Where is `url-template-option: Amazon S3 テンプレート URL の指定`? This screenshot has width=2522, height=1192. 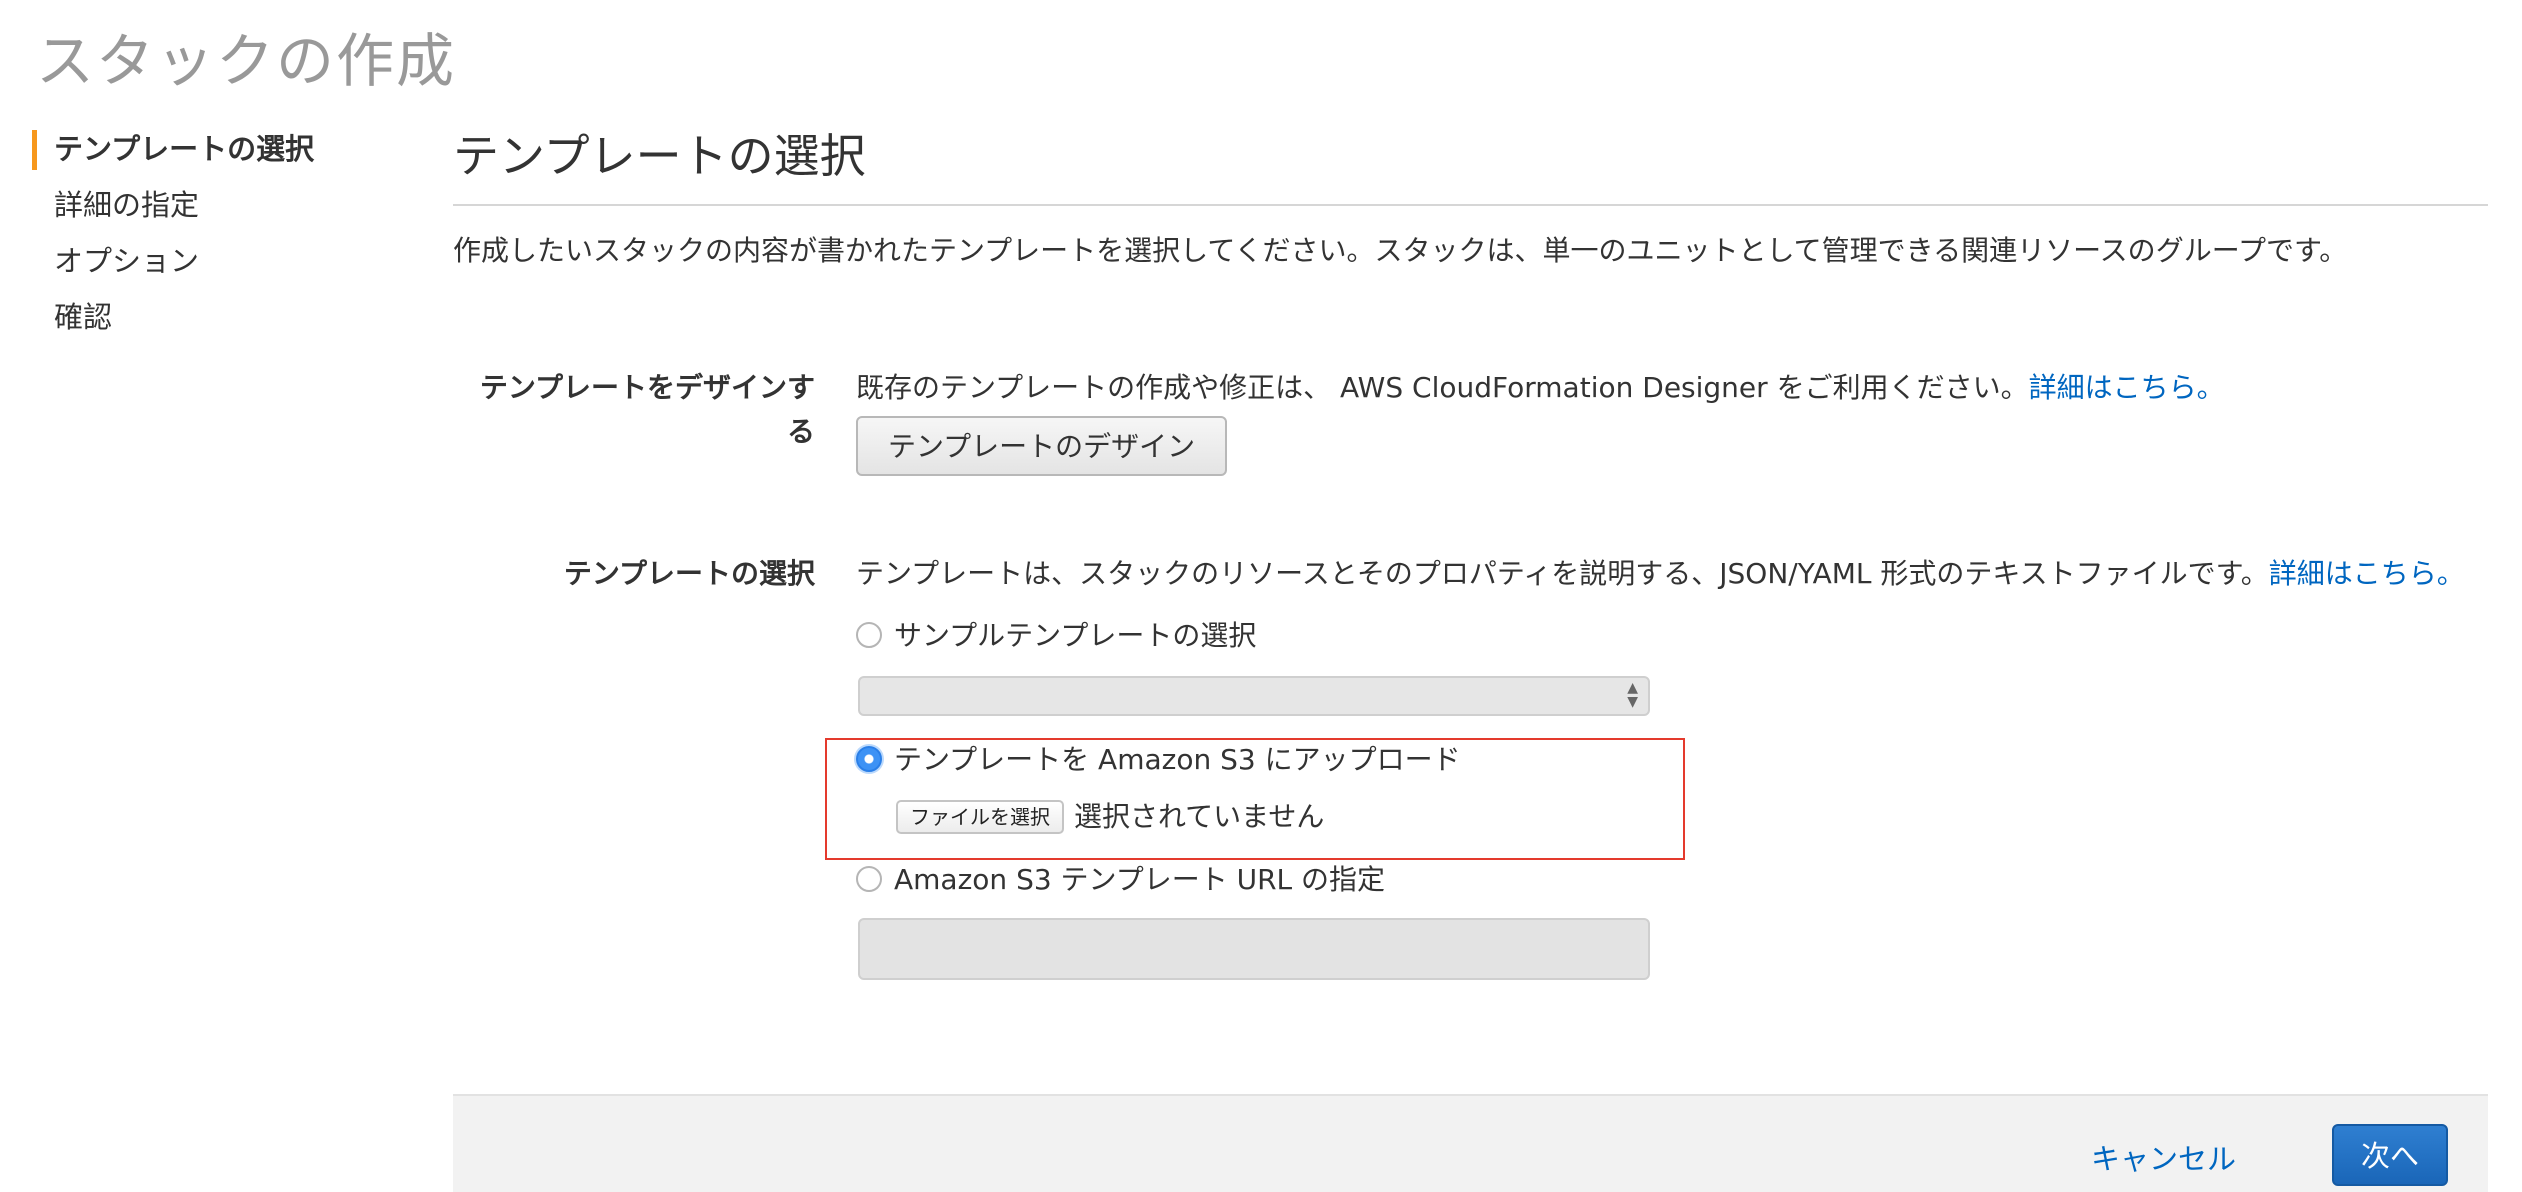 url-template-option: Amazon S3 テンプレート URL の指定 is located at coordinates (1120, 880).